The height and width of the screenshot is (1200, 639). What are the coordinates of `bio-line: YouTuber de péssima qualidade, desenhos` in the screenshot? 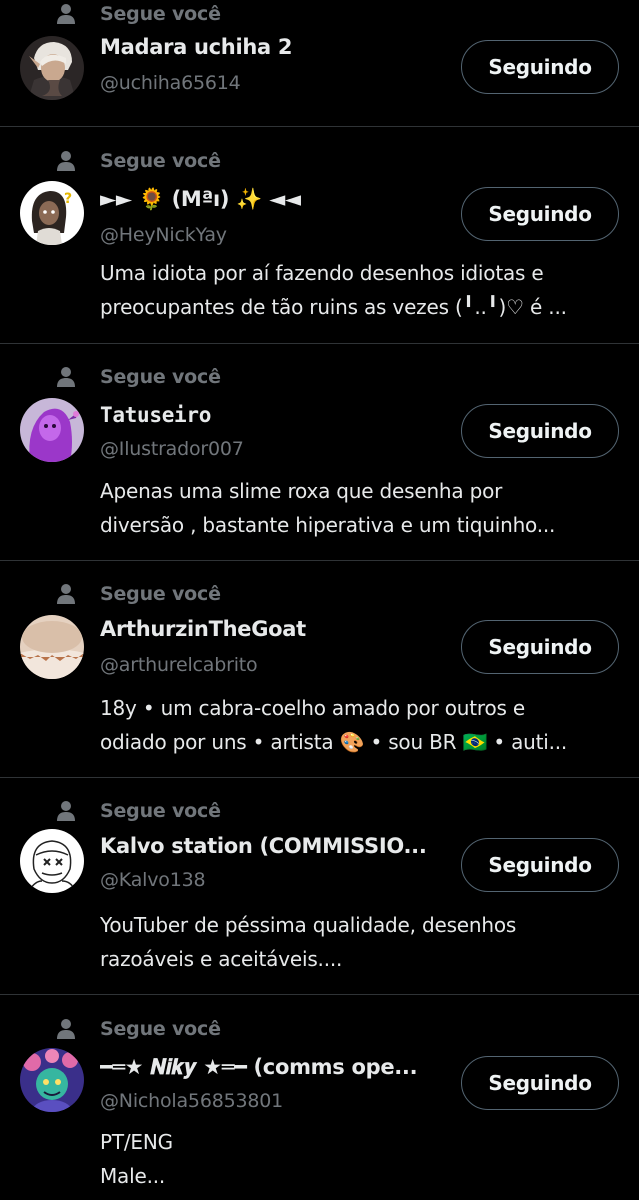 It's located at (308, 925).